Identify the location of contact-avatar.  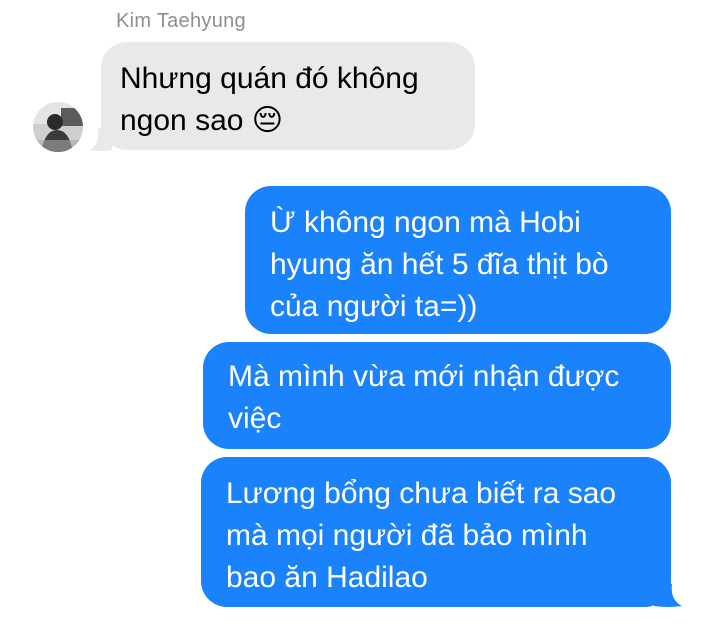
(58, 127).